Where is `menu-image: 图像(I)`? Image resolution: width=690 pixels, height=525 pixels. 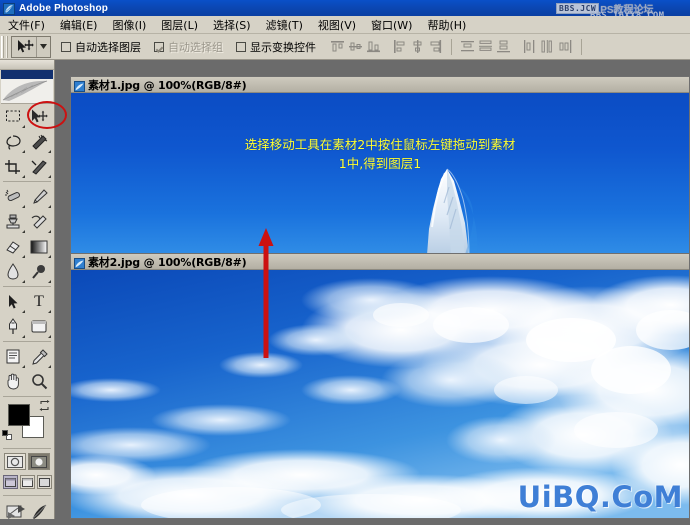 menu-image: 图像(I) is located at coordinates (129, 25).